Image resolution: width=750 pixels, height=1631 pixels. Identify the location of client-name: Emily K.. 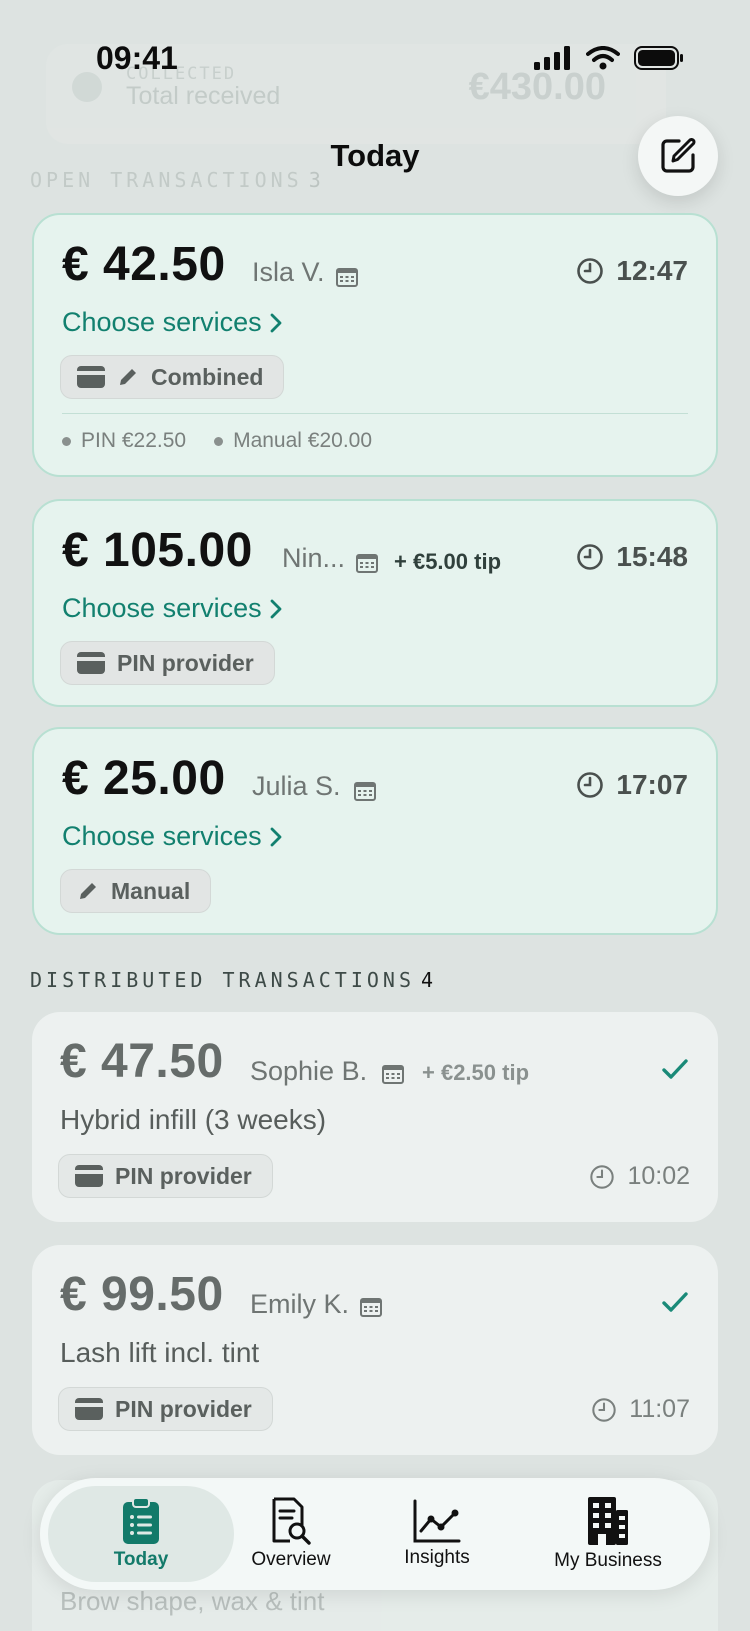
(300, 1304).